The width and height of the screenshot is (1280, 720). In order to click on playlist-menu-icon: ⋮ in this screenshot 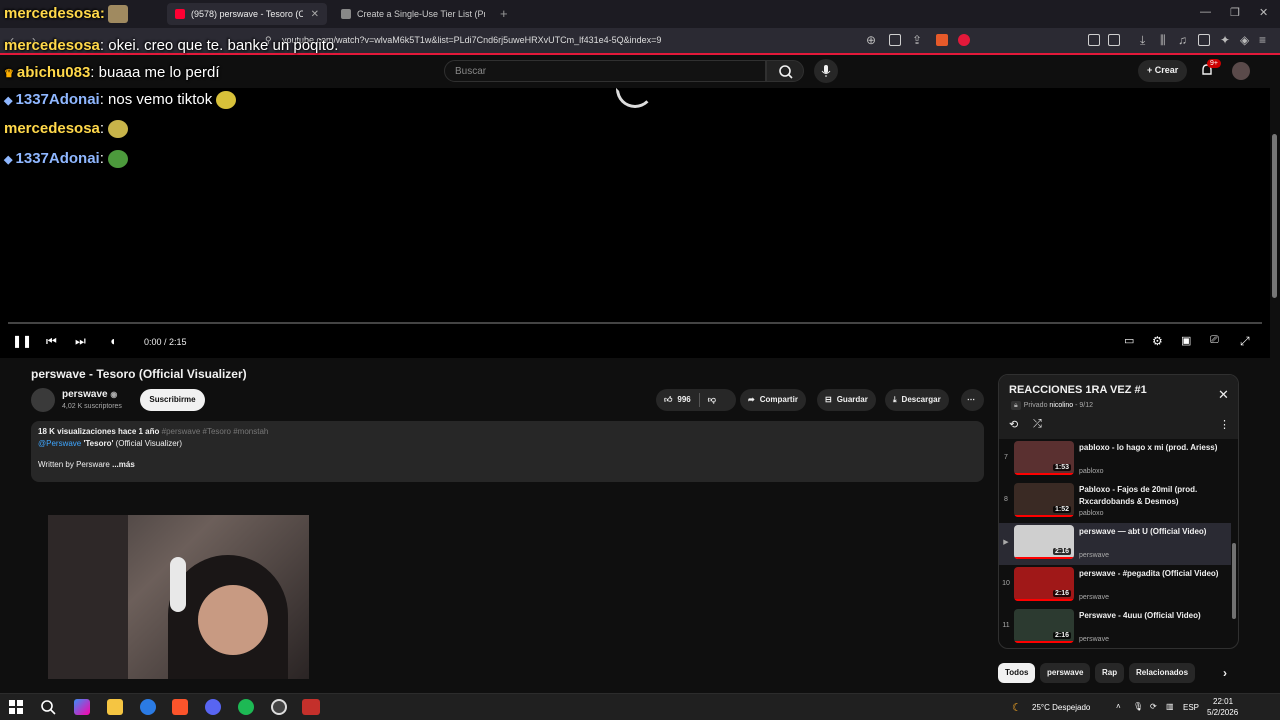, I will do `click(1224, 424)`.